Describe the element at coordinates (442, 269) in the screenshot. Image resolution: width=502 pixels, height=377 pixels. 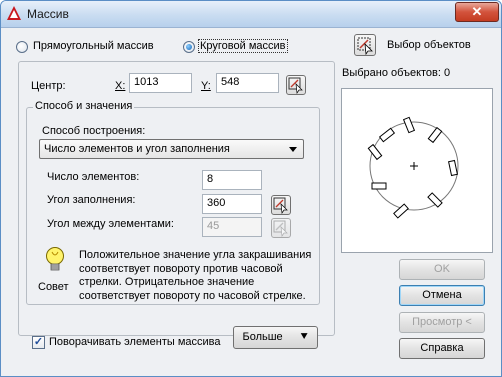
I see `ok-button: OK` at that location.